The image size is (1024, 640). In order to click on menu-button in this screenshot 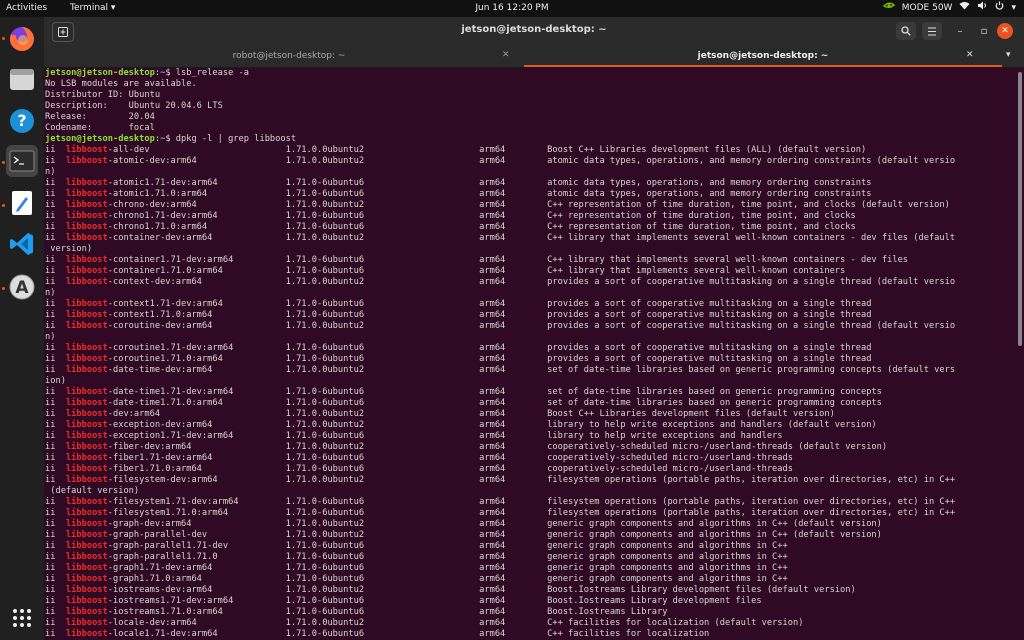, I will do `click(932, 31)`.